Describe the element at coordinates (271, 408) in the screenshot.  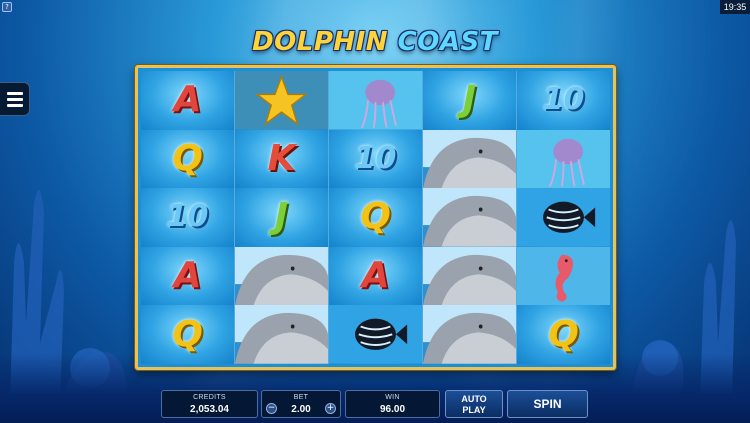
I see `bet-decrease-button: −` at that location.